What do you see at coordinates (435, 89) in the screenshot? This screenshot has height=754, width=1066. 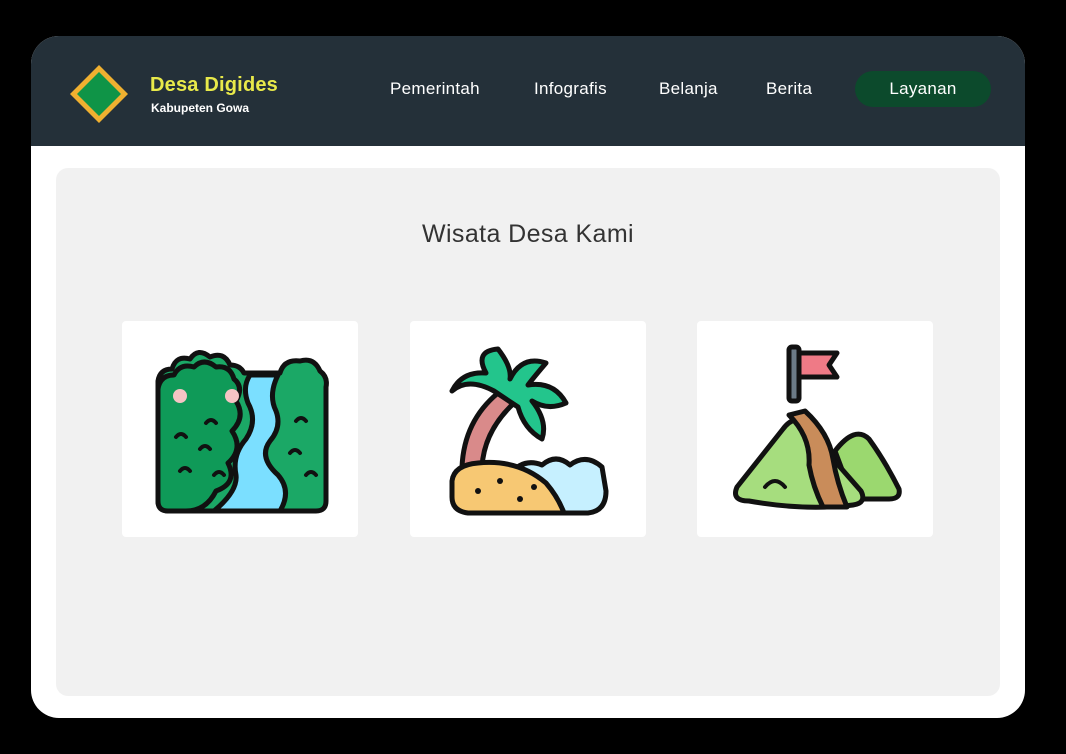 I see `nav-pemerintah: Pemerintah` at bounding box center [435, 89].